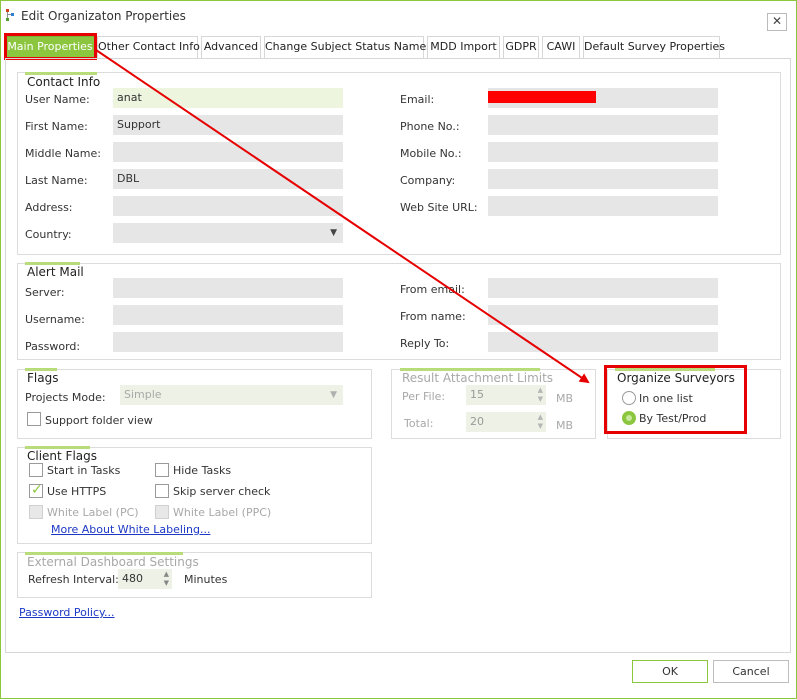 The image size is (797, 700). I want to click on cancel-button: Cancel, so click(751, 671).